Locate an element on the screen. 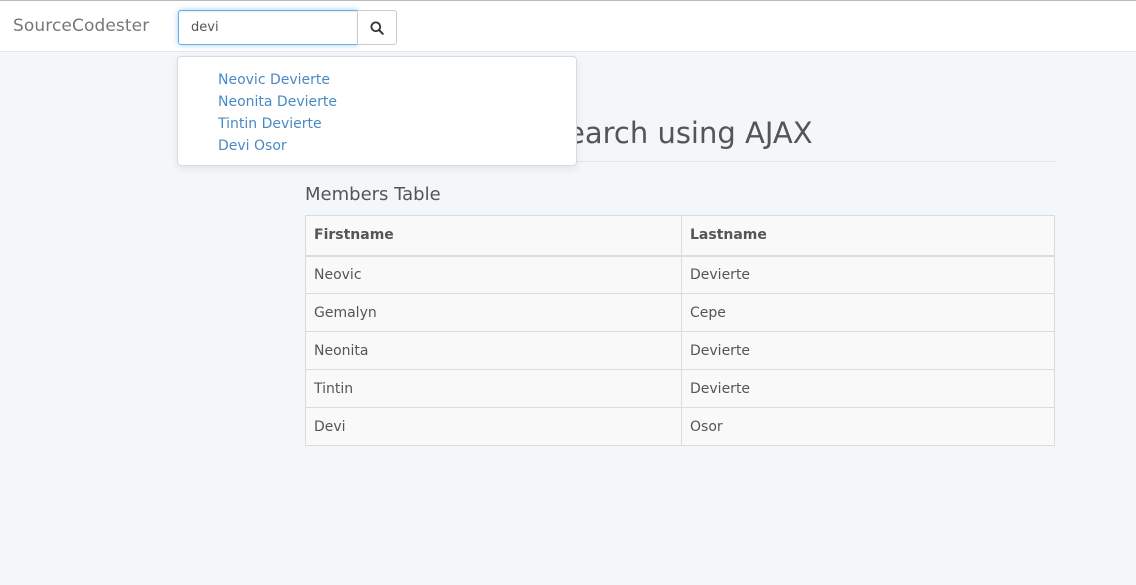 This screenshot has height=585, width=1136. table-row: Gemalyn Cepe is located at coordinates (680, 312).